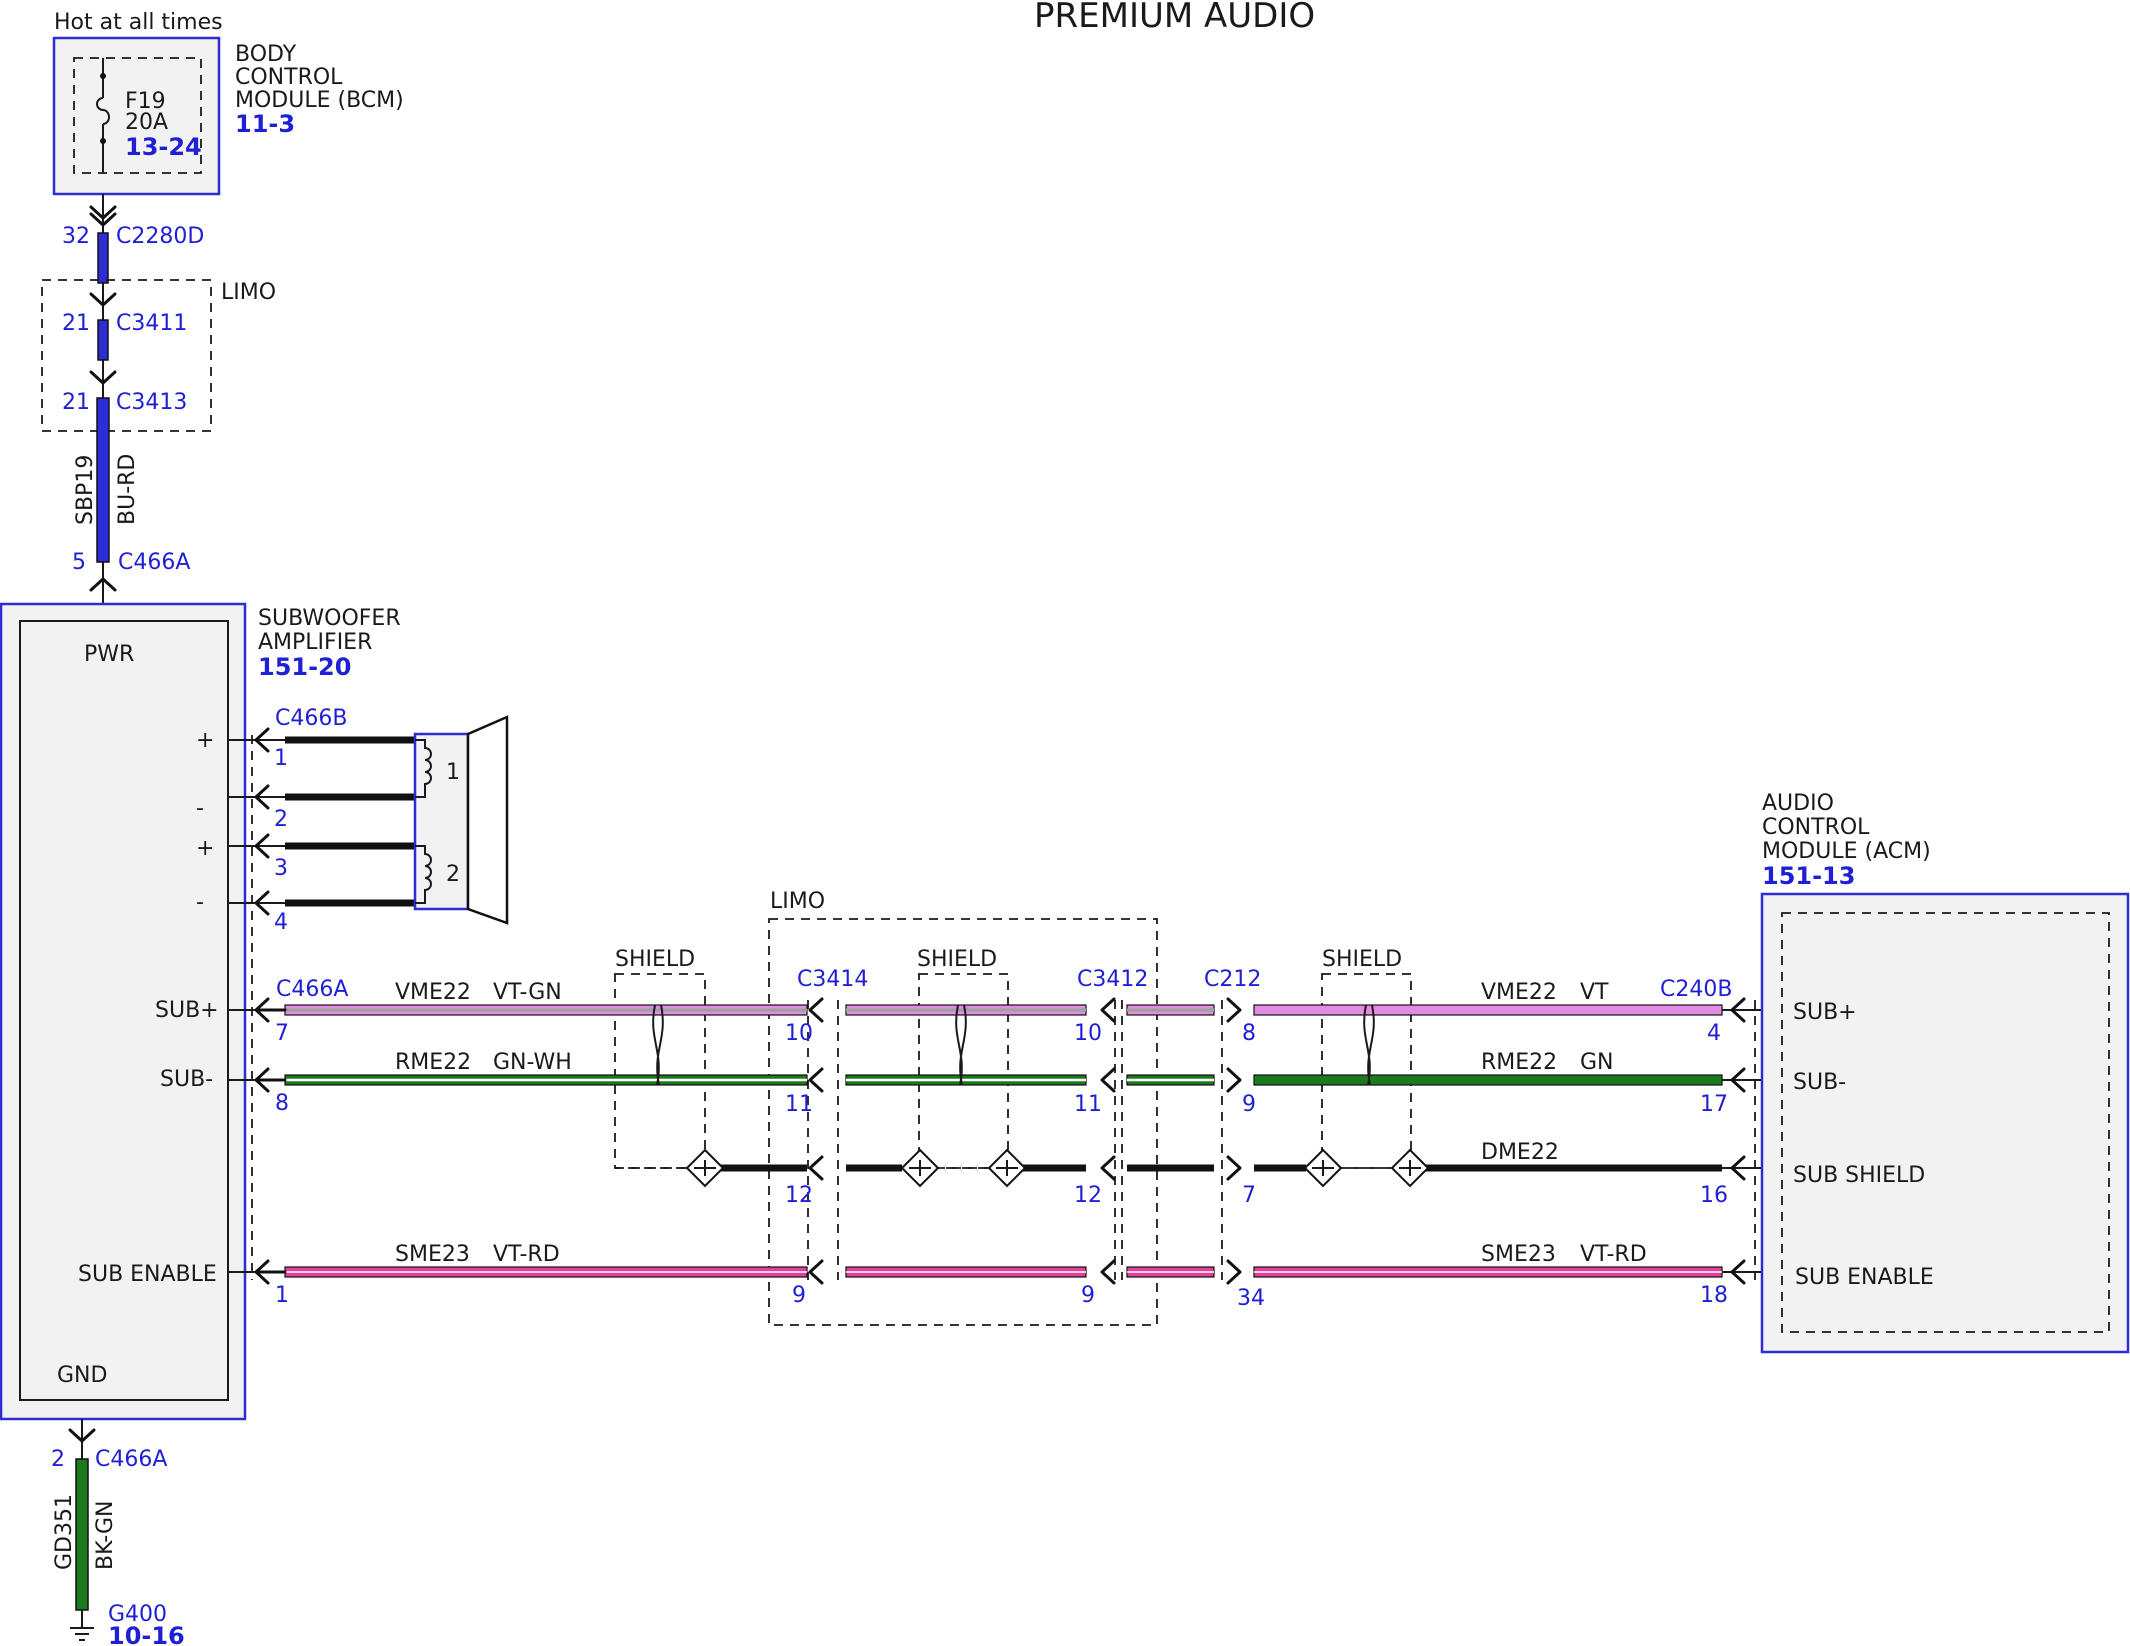  What do you see at coordinates (281, 922) in the screenshot?
I see `c466b-pin-4: 4` at bounding box center [281, 922].